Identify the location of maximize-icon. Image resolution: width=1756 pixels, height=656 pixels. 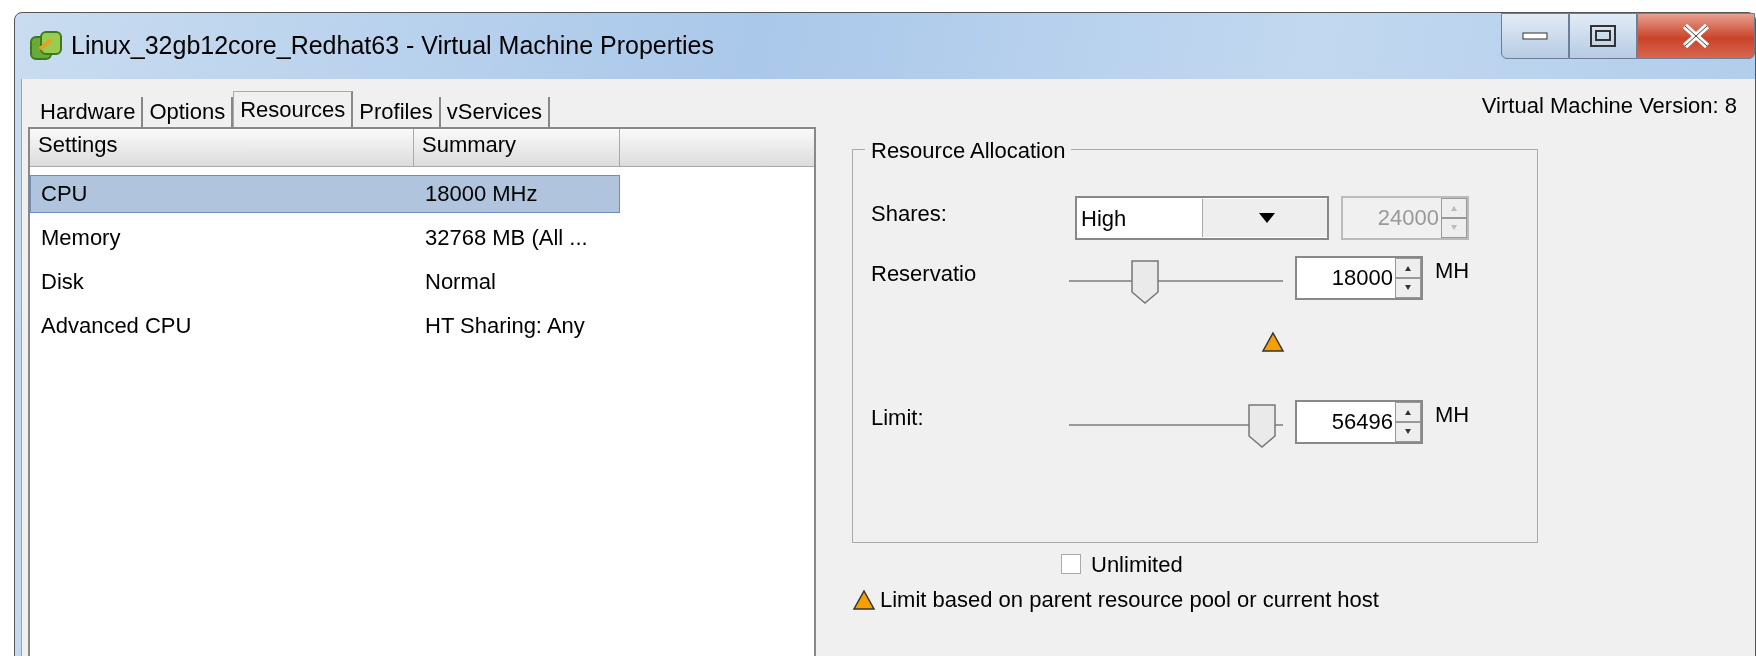
(1603, 36).